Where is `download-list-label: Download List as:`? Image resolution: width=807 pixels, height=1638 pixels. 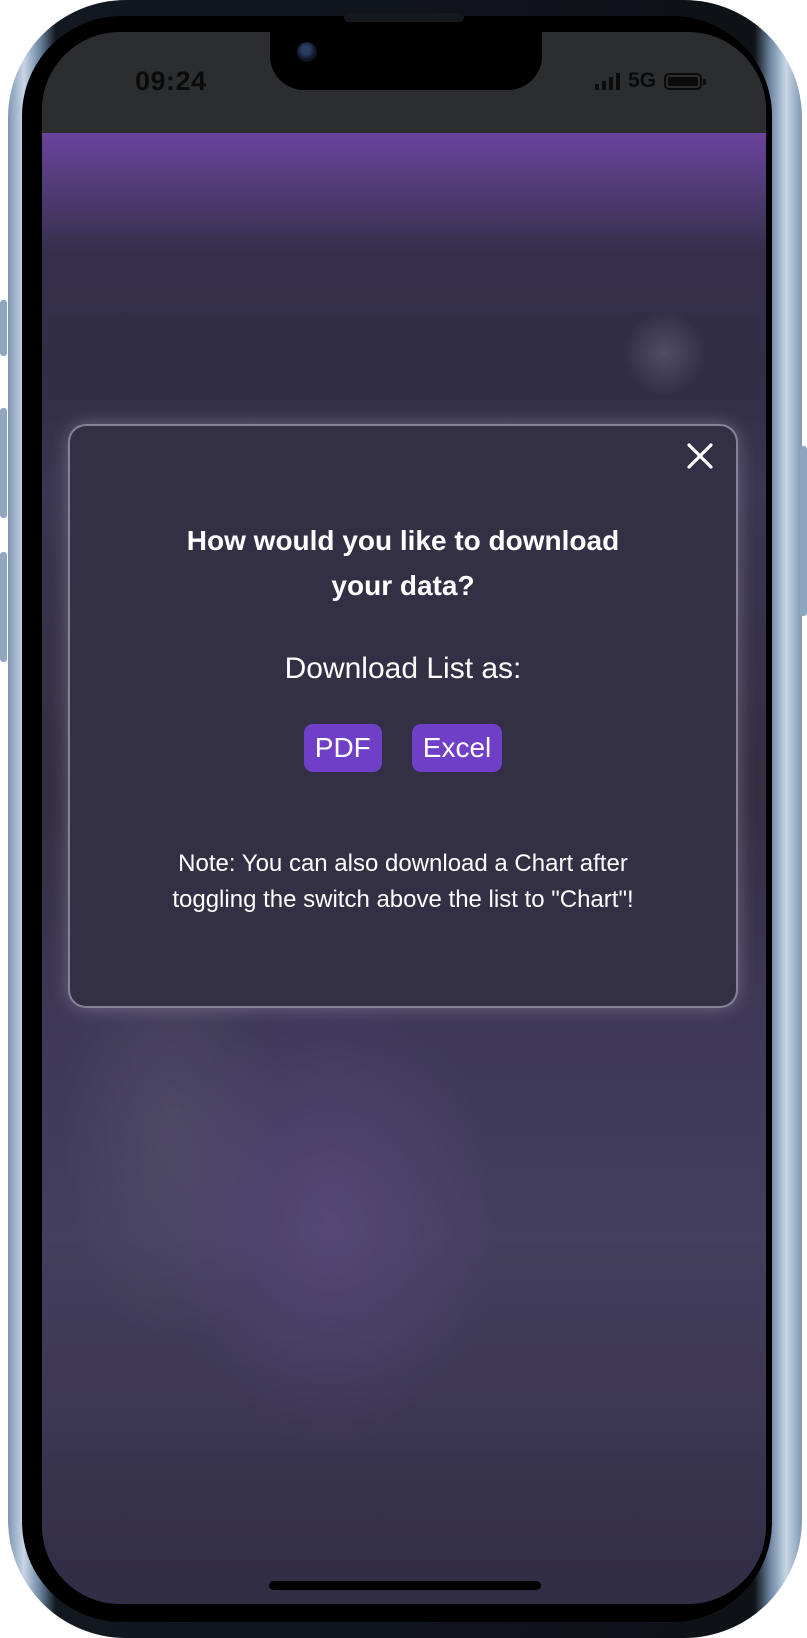
download-list-label: Download List as: is located at coordinates (403, 668).